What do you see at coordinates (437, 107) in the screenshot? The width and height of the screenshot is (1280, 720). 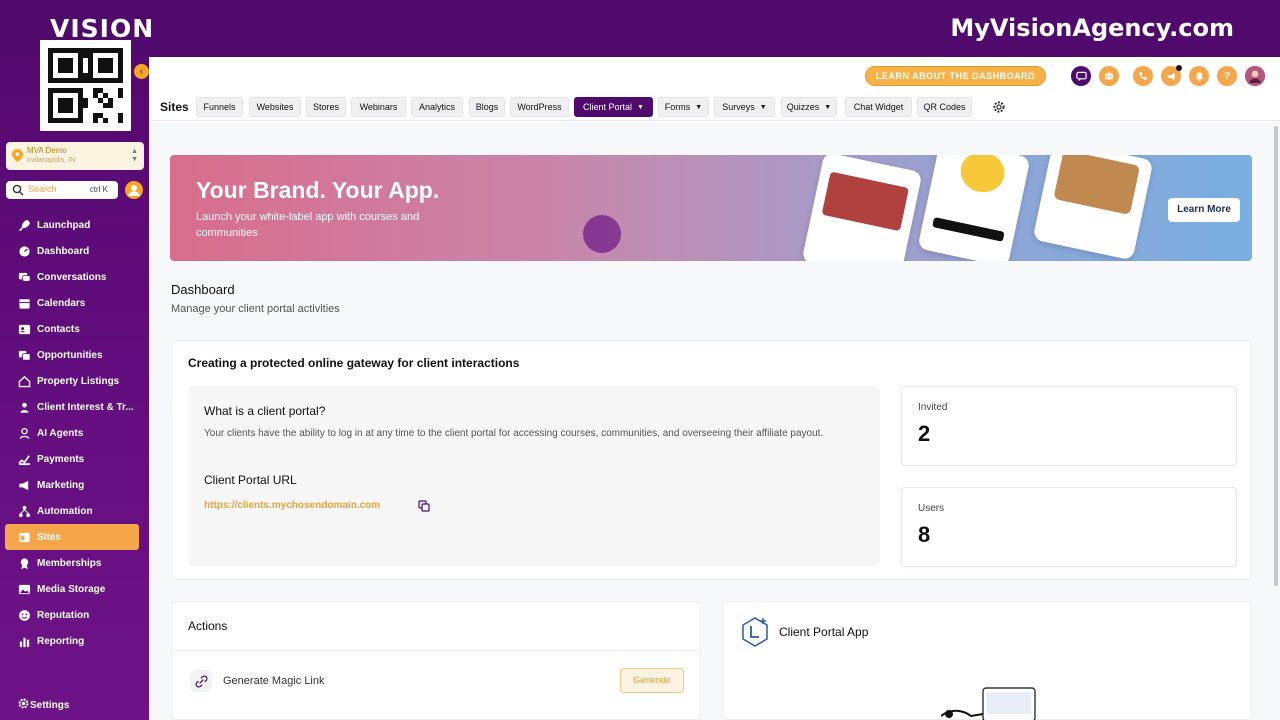 I see `tab-analytics: Analytics` at bounding box center [437, 107].